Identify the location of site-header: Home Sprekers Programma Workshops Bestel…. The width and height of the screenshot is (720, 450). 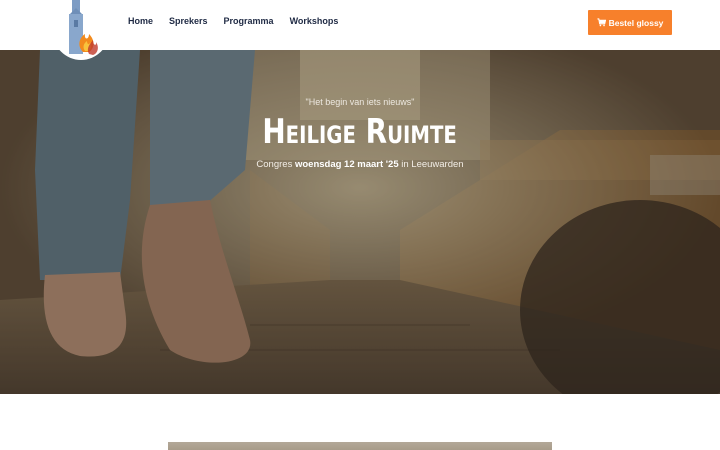
(360, 30).